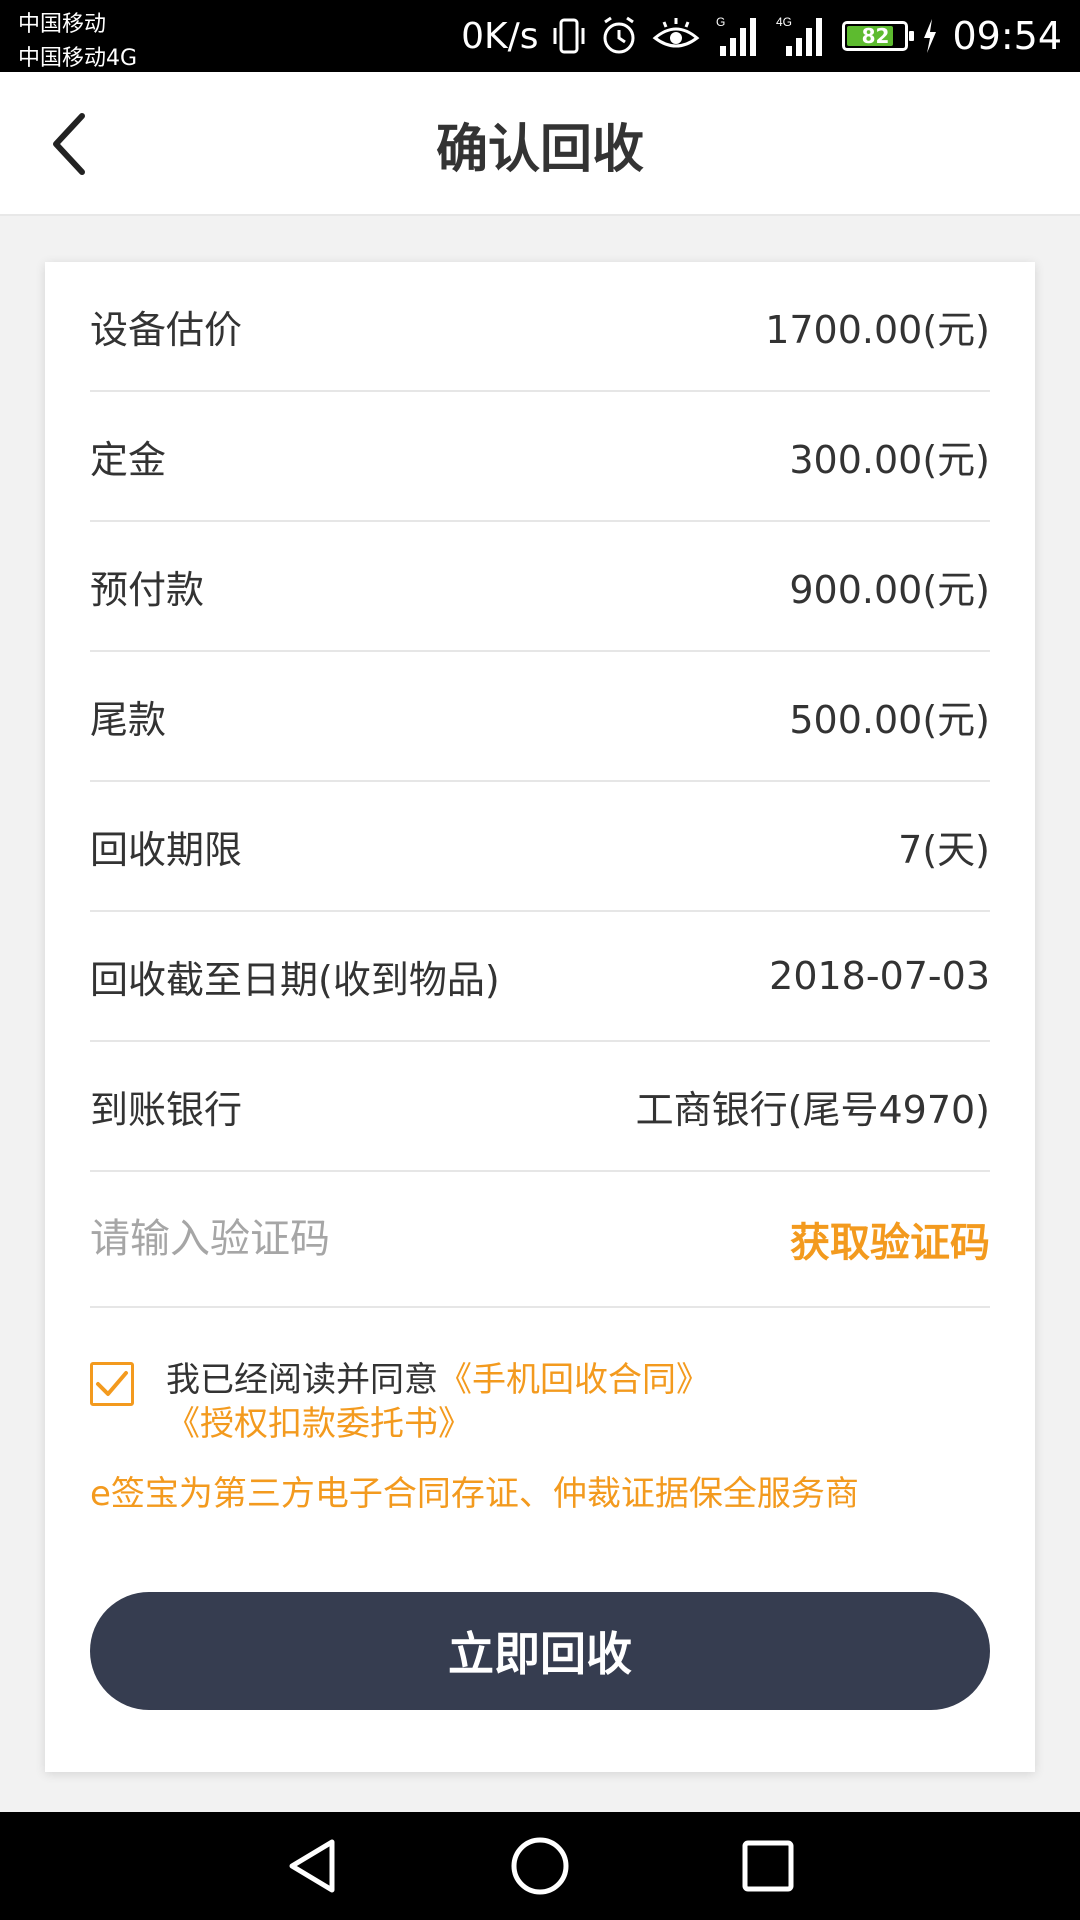 This screenshot has height=1920, width=1080. I want to click on detail-row-bank: 到账银行 工商银行(尾号4970), so click(540, 1107).